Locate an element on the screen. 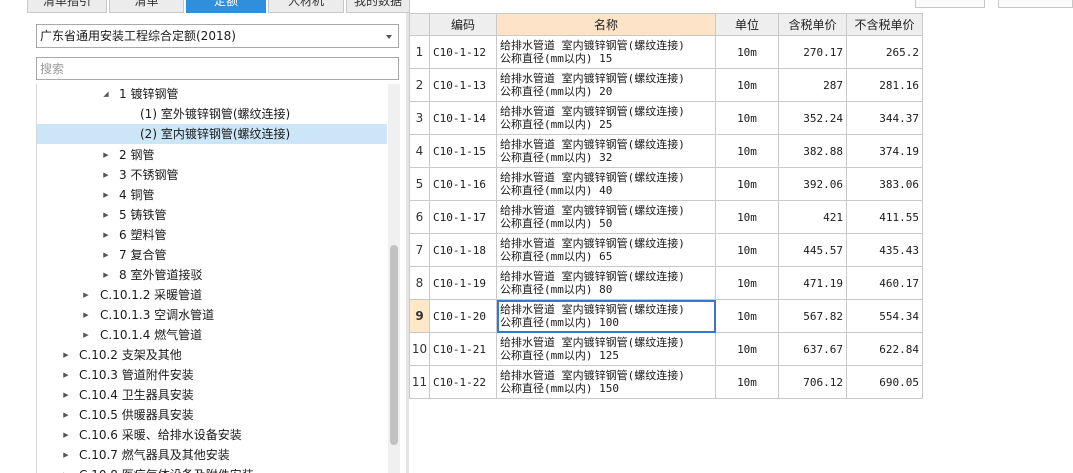 The width and height of the screenshot is (1073, 473). tree-node: ▶ 2 钢管 is located at coordinates (212, 155).